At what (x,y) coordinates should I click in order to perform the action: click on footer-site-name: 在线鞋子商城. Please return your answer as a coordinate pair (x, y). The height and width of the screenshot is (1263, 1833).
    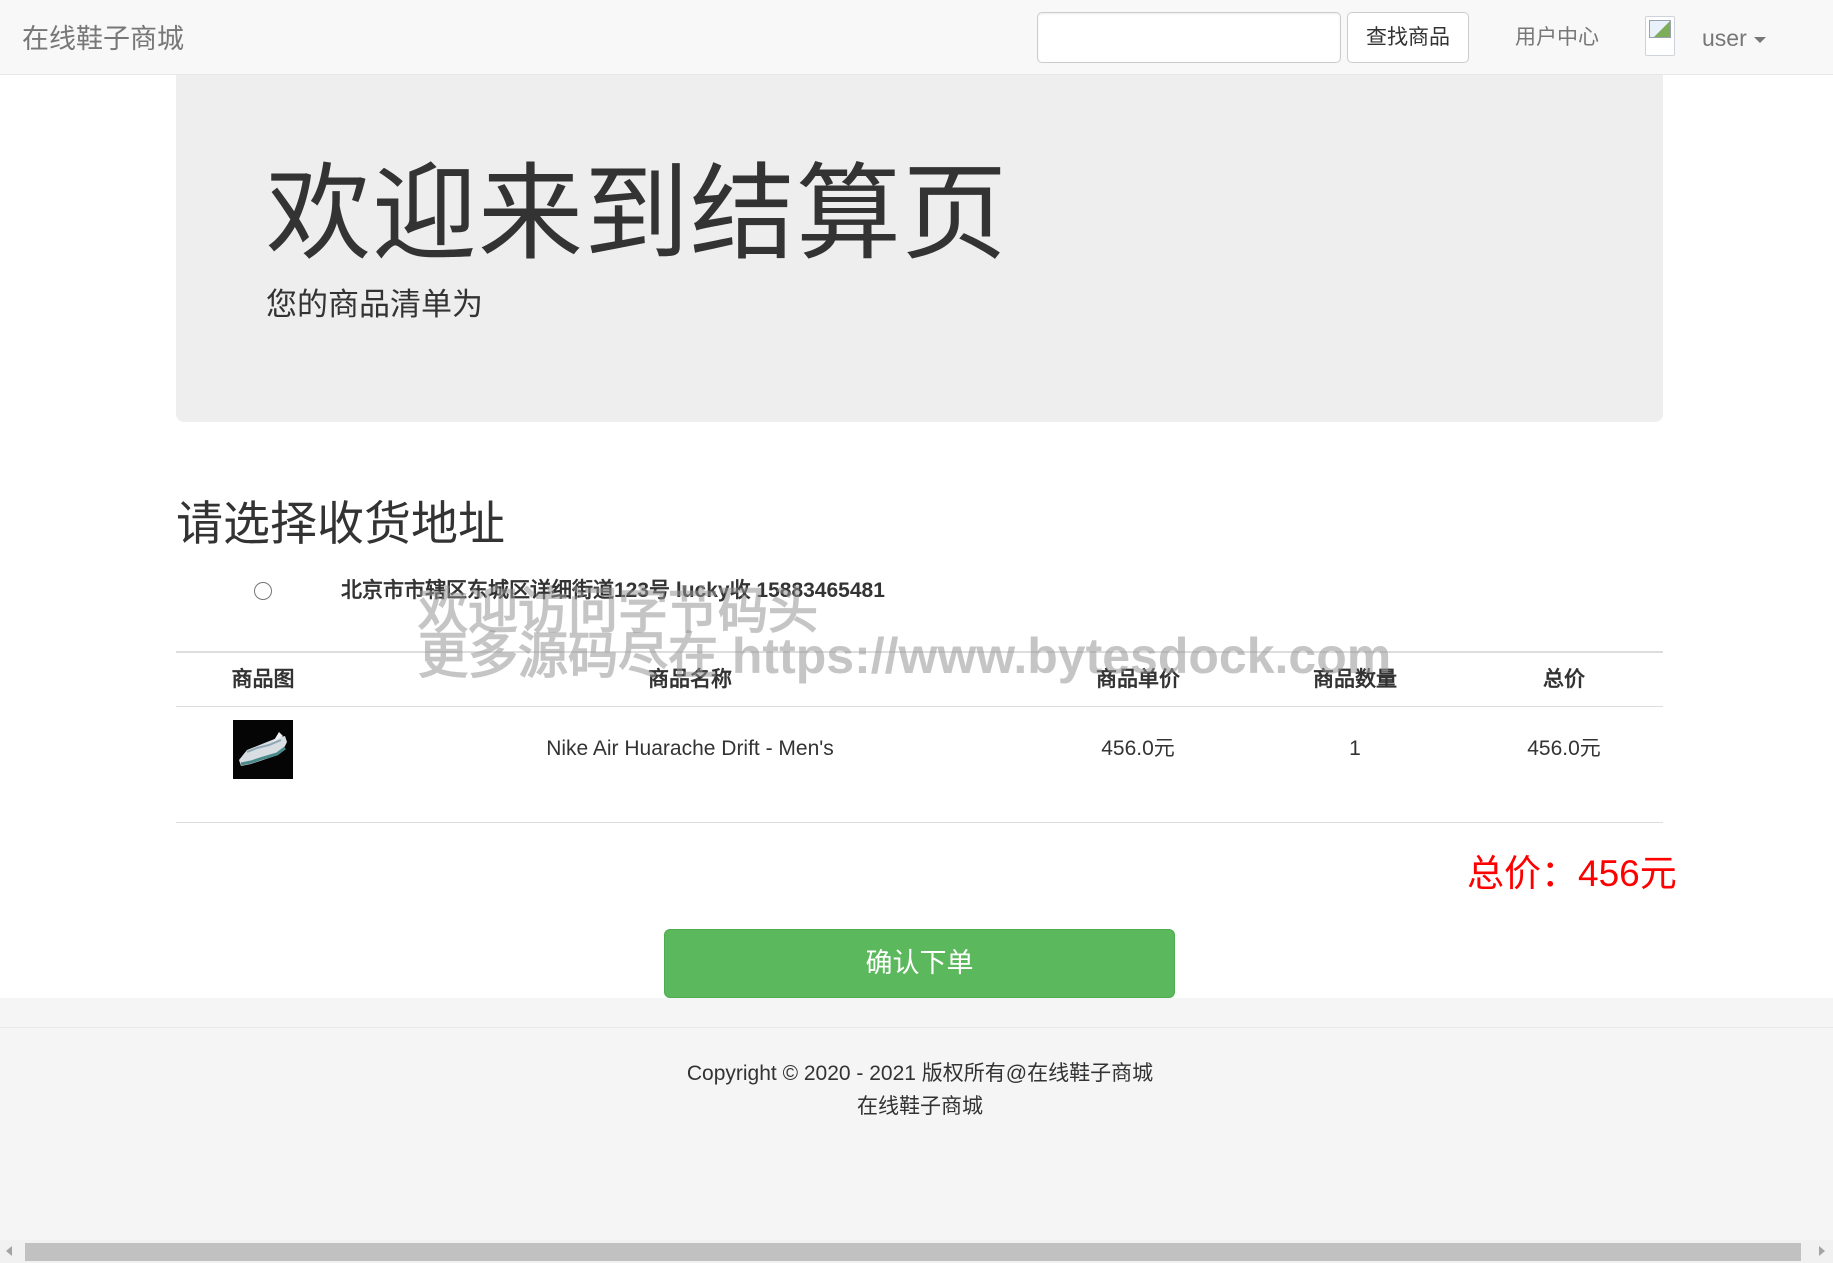
    Looking at the image, I should click on (920, 1106).